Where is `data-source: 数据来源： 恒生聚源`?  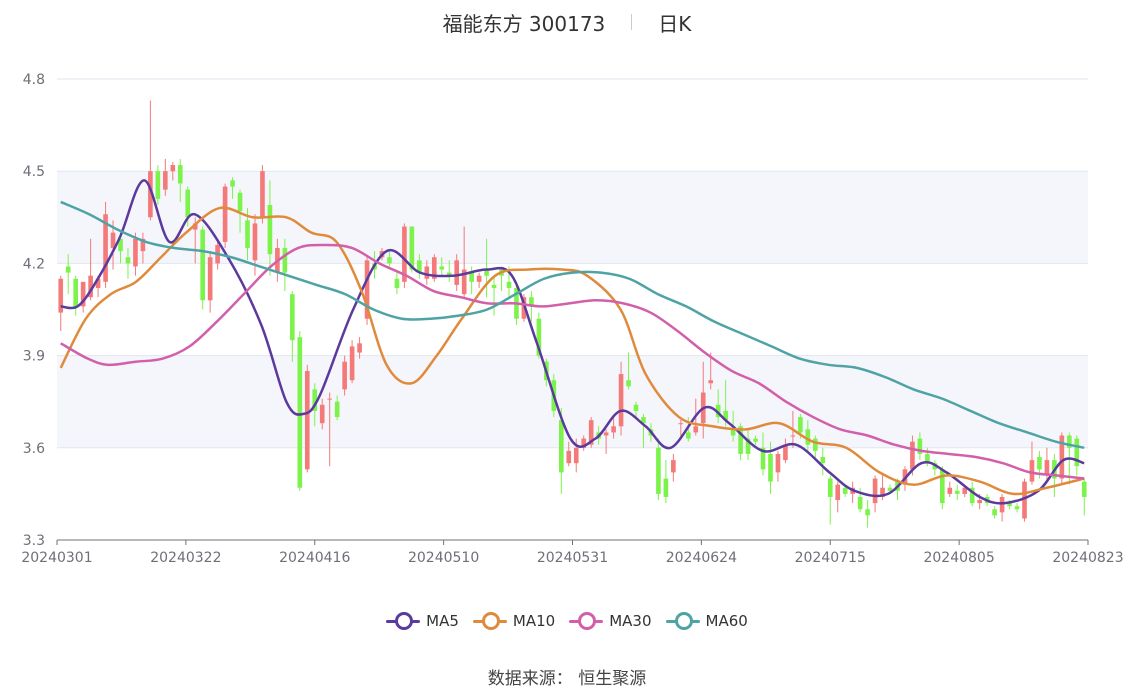
data-source: 数据来源： 恒生聚源 is located at coordinates (567, 679).